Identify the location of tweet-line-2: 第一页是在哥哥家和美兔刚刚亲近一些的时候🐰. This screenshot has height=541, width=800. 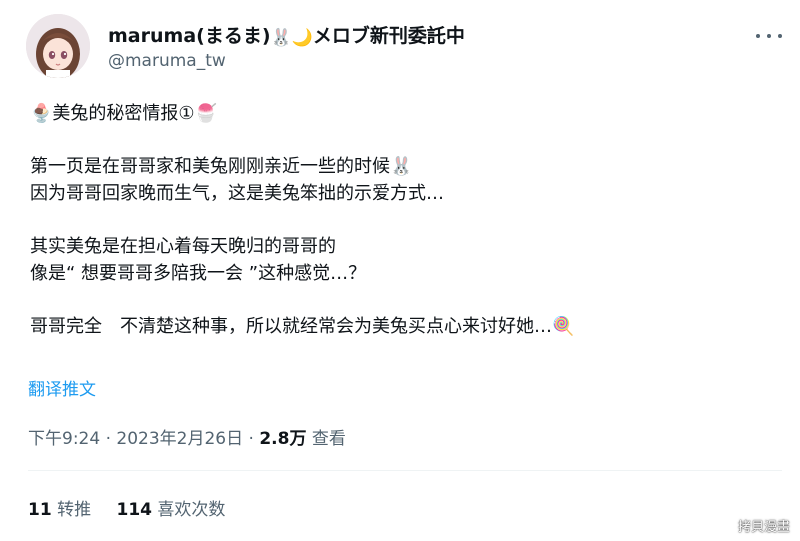
(400, 166).